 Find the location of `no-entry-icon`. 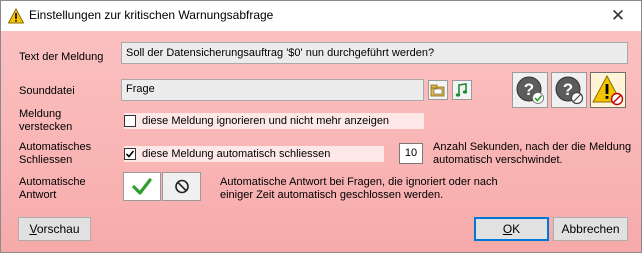

no-entry-icon is located at coordinates (182, 186).